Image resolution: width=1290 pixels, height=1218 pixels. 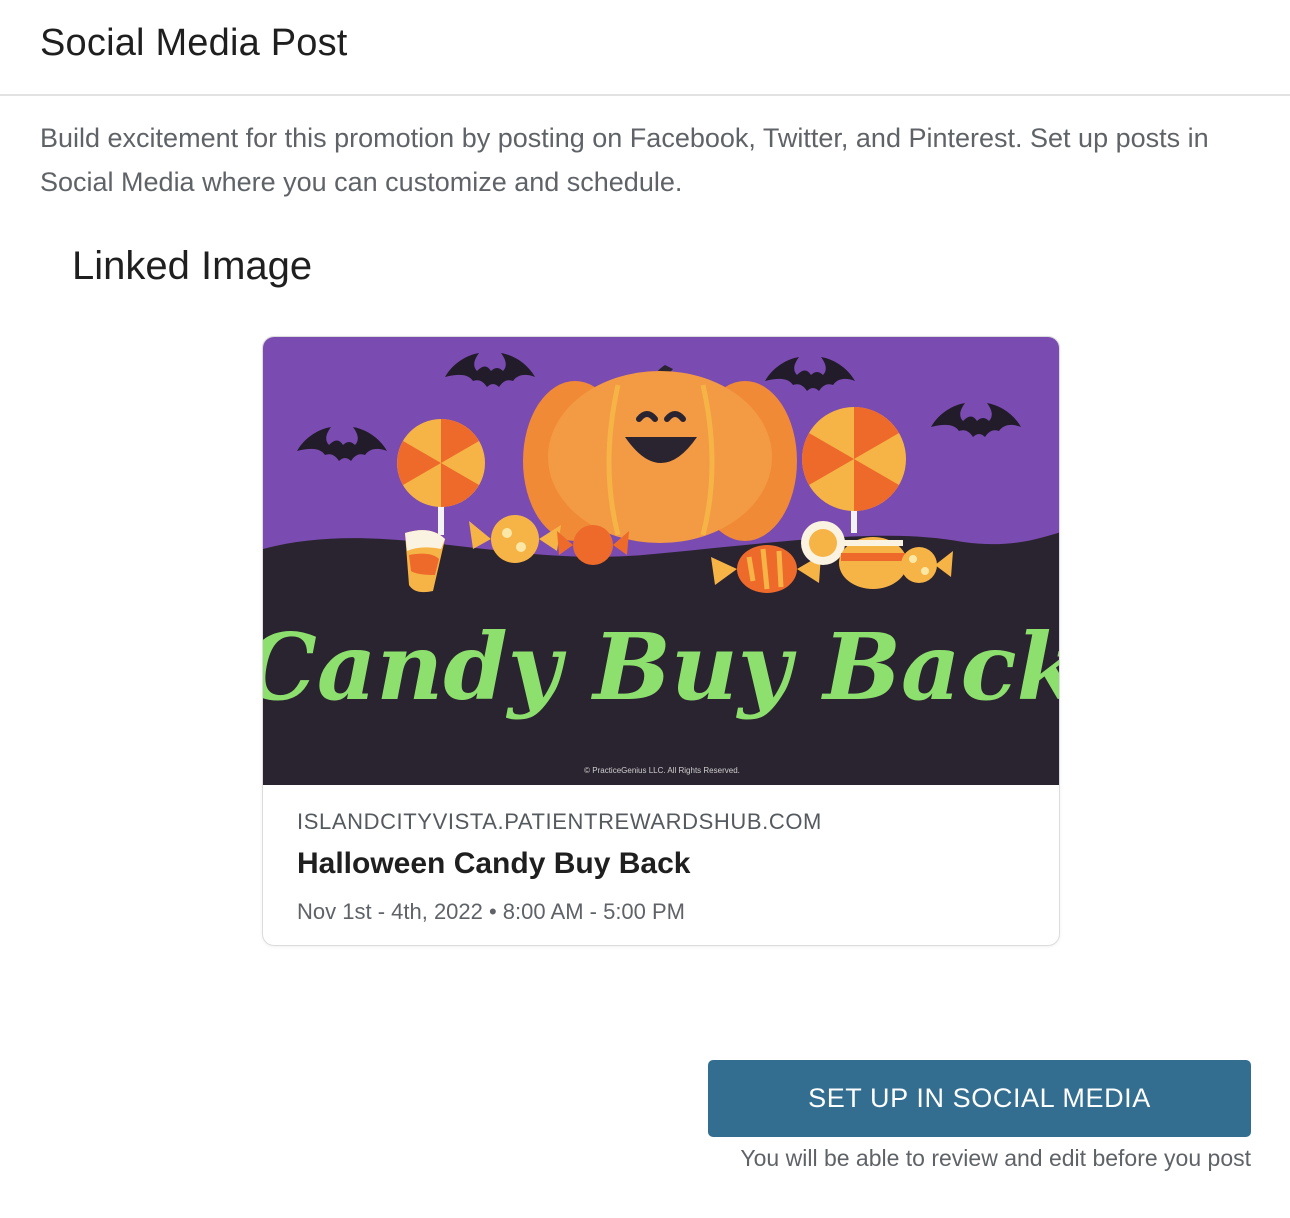 What do you see at coordinates (559, 821) in the screenshot?
I see `card-domain: ISLANDCITYVISTA.PATIENTREWARDSHUB.COM` at bounding box center [559, 821].